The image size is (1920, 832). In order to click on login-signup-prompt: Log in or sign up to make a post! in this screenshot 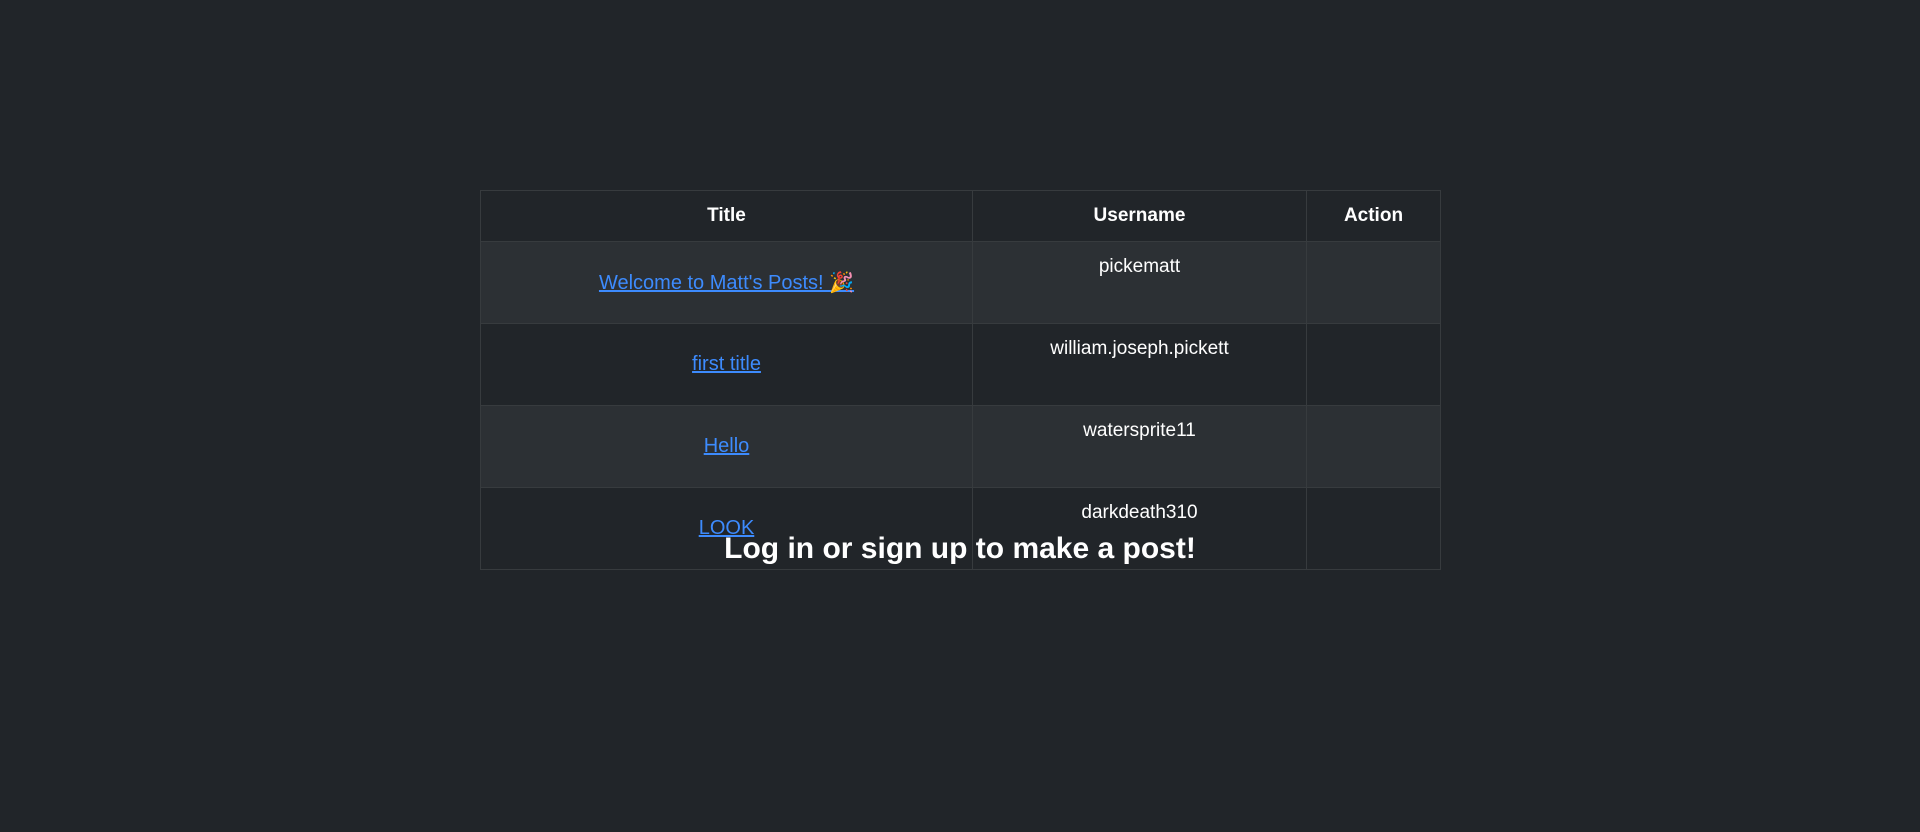, I will do `click(960, 548)`.